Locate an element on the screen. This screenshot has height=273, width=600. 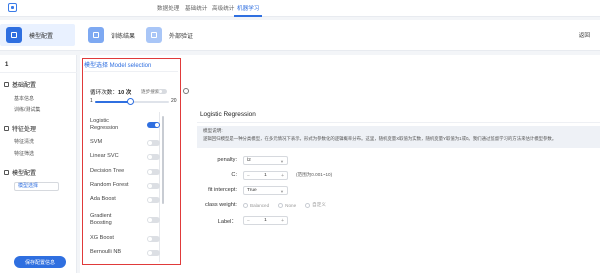
sidebar-item-feature-selection: 特征筛选 is located at coordinates (24, 153).